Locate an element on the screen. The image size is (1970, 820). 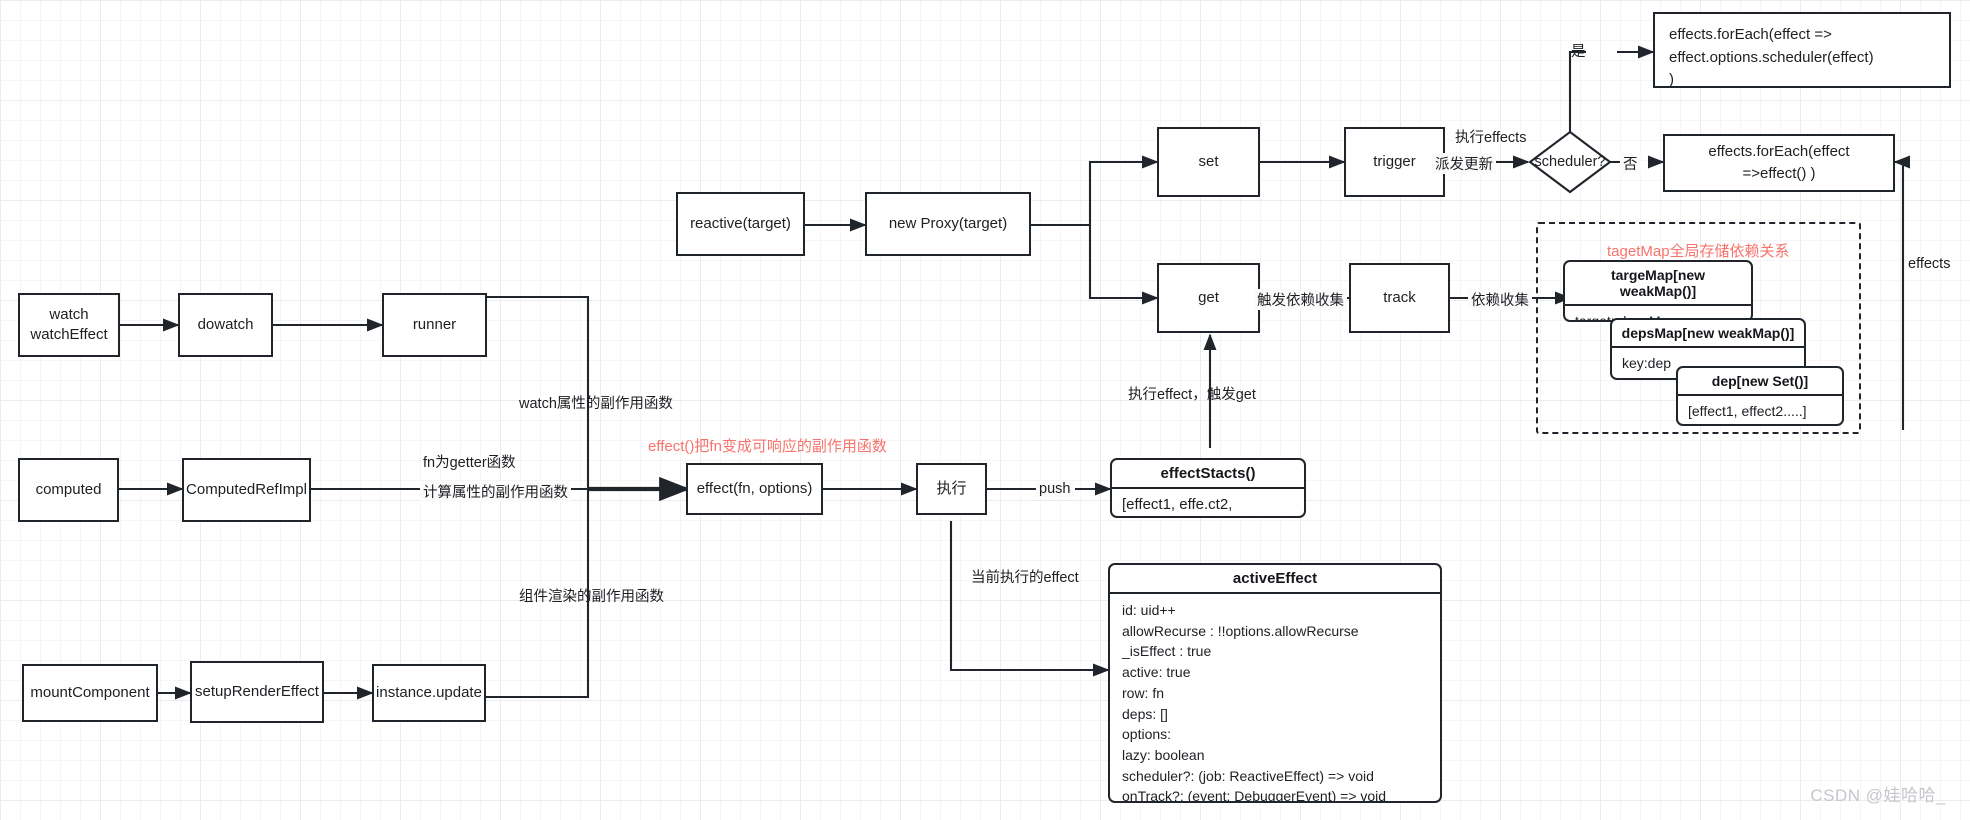
node-watch-watcheffect: watch watchEffect is located at coordinates (69, 325).